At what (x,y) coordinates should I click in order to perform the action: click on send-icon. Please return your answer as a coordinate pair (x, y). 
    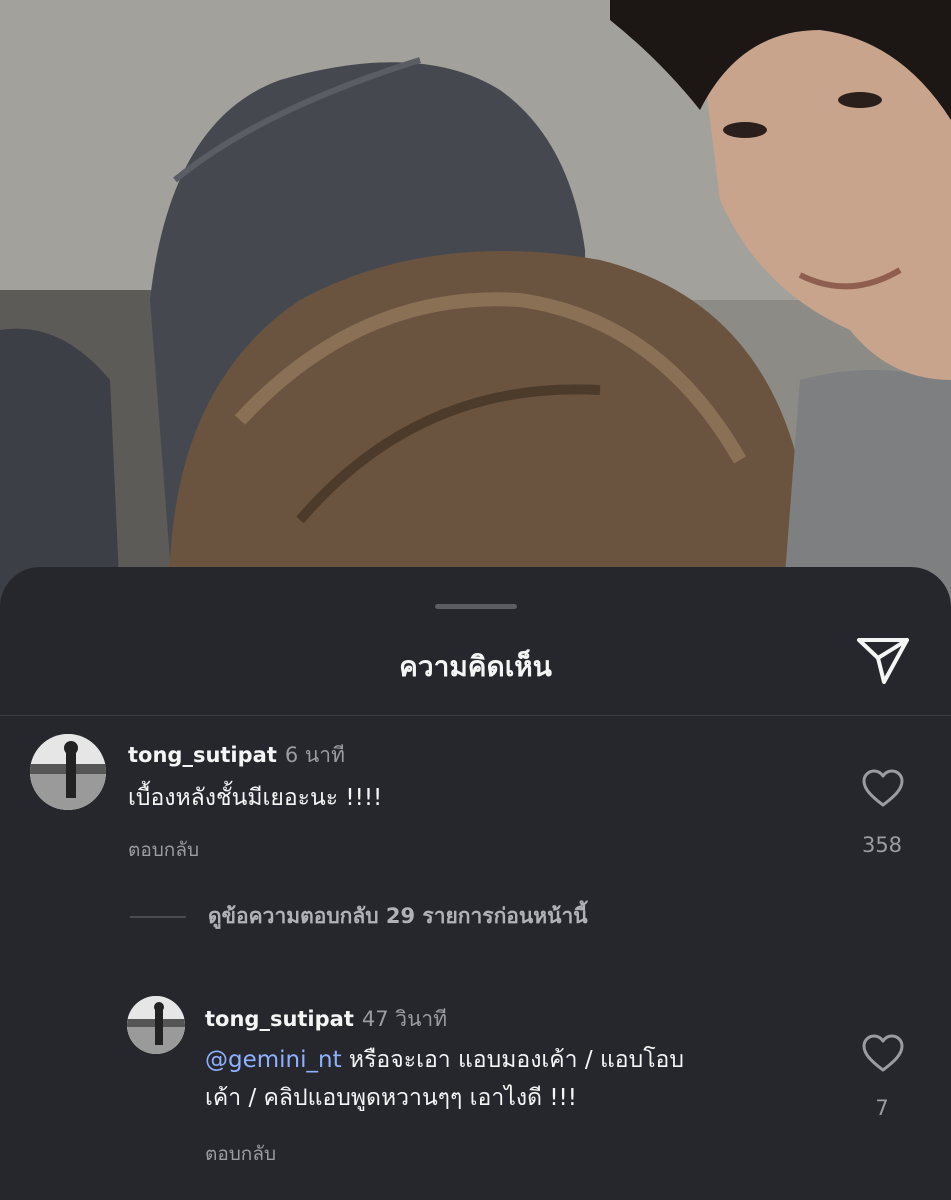
    Looking at the image, I should click on (883, 661).